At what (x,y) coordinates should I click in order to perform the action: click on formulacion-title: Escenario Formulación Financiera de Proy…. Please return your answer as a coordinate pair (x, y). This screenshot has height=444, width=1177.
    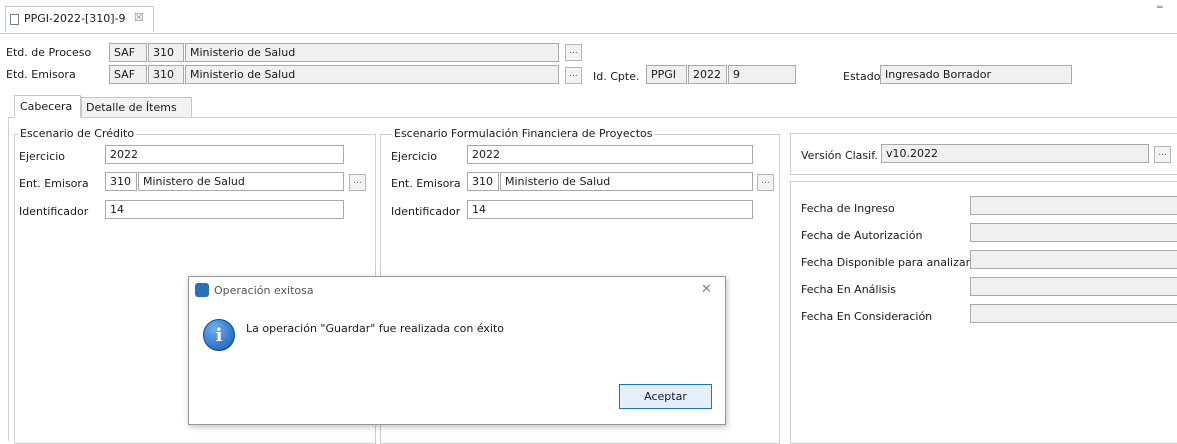
    Looking at the image, I should click on (523, 133).